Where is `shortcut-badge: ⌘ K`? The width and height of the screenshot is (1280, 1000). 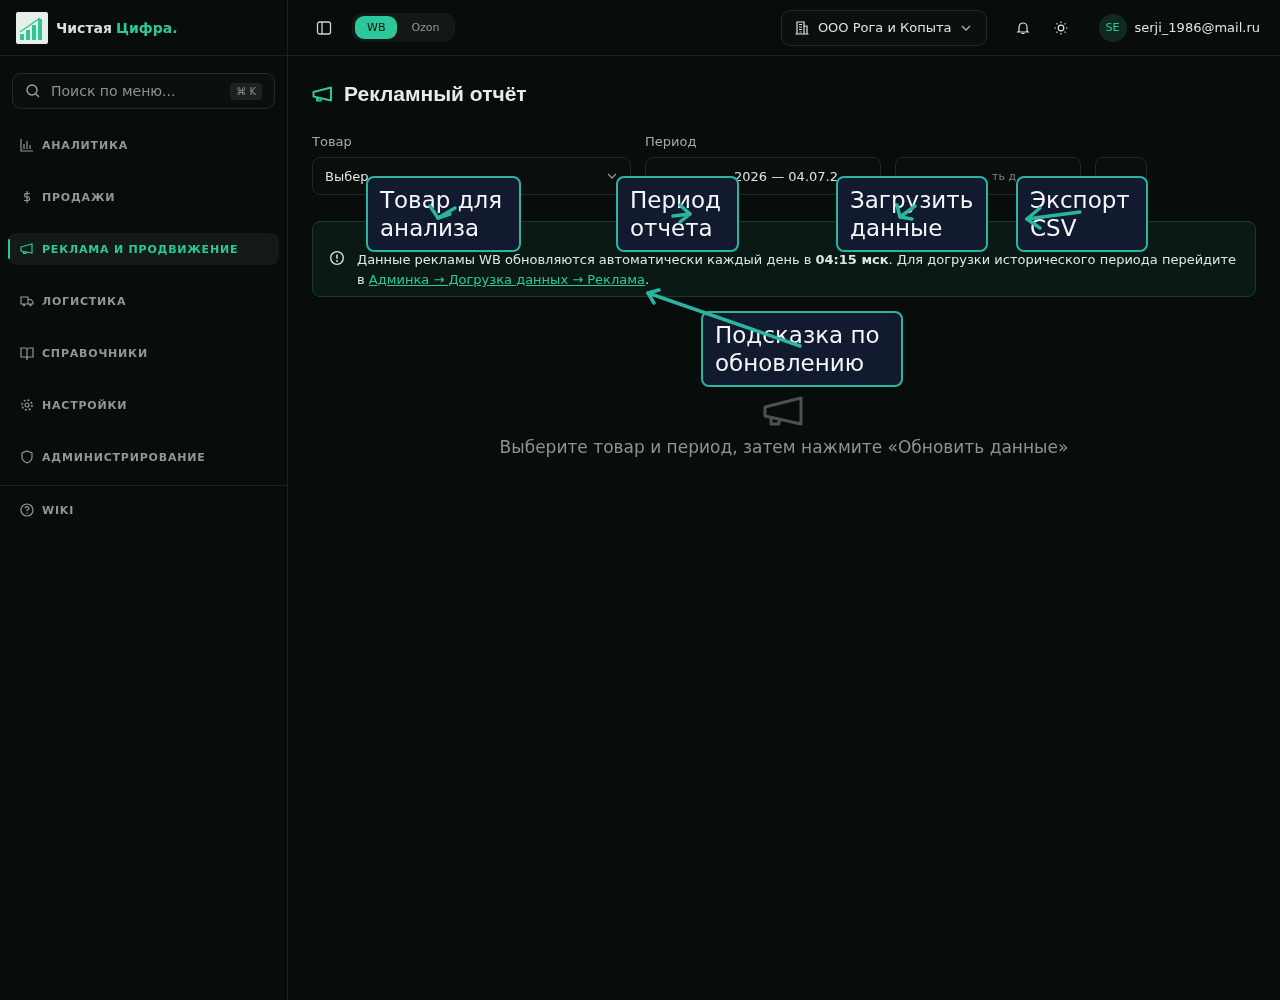
shortcut-badge: ⌘ K is located at coordinates (246, 91).